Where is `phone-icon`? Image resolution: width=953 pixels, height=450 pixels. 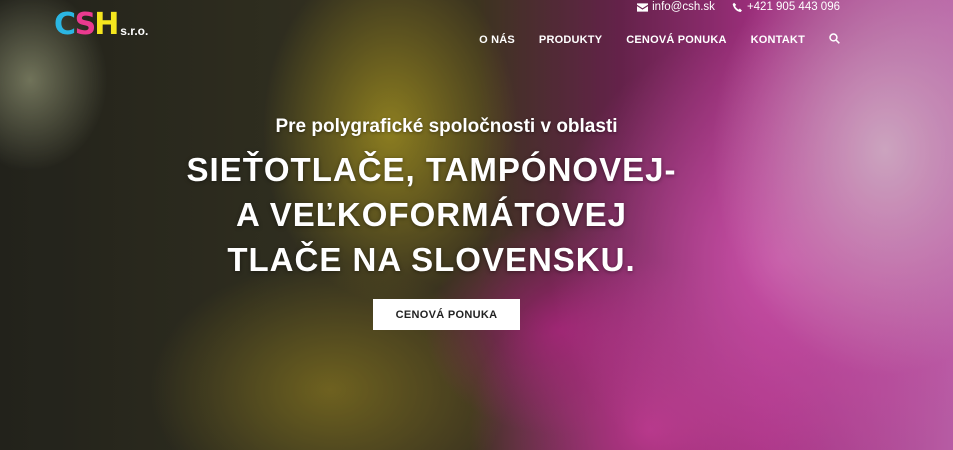
phone-icon is located at coordinates (737, 7).